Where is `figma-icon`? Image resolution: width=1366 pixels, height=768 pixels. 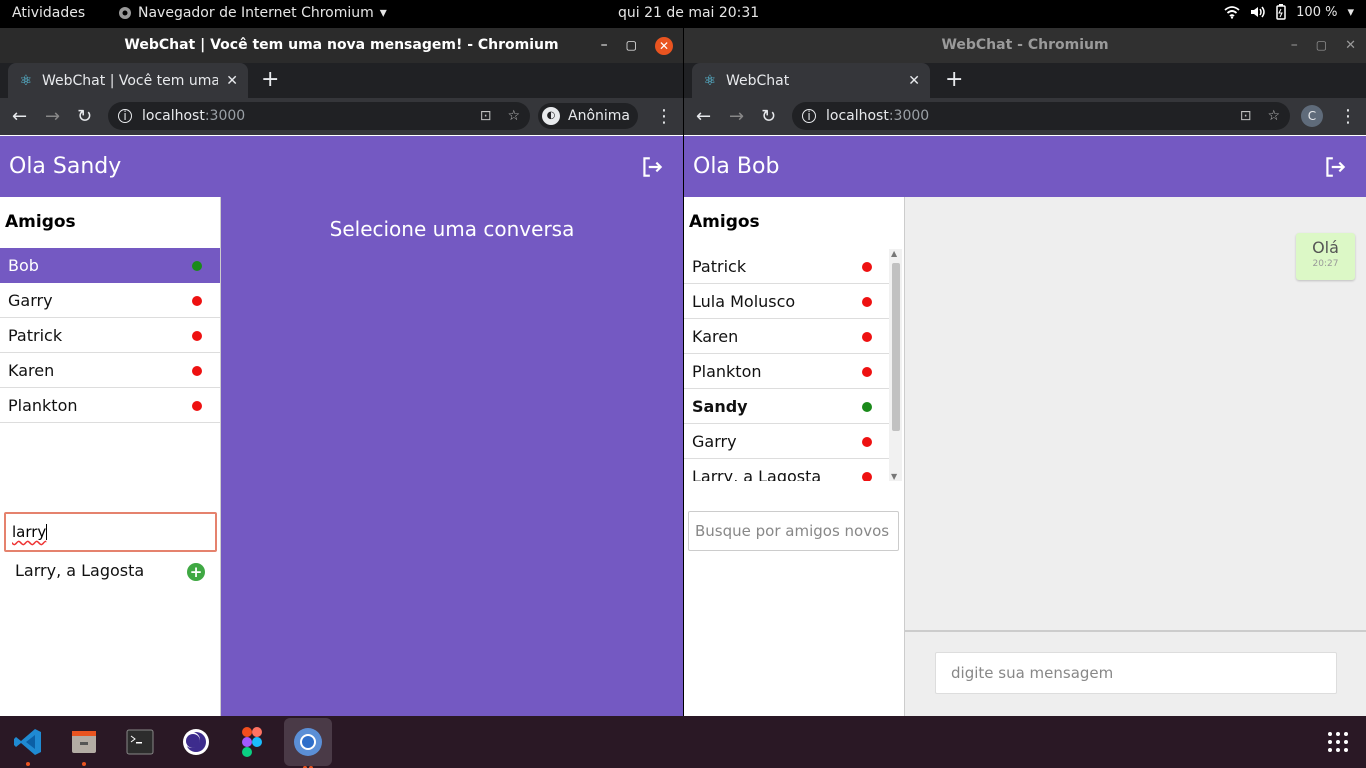
figma-icon is located at coordinates (252, 742).